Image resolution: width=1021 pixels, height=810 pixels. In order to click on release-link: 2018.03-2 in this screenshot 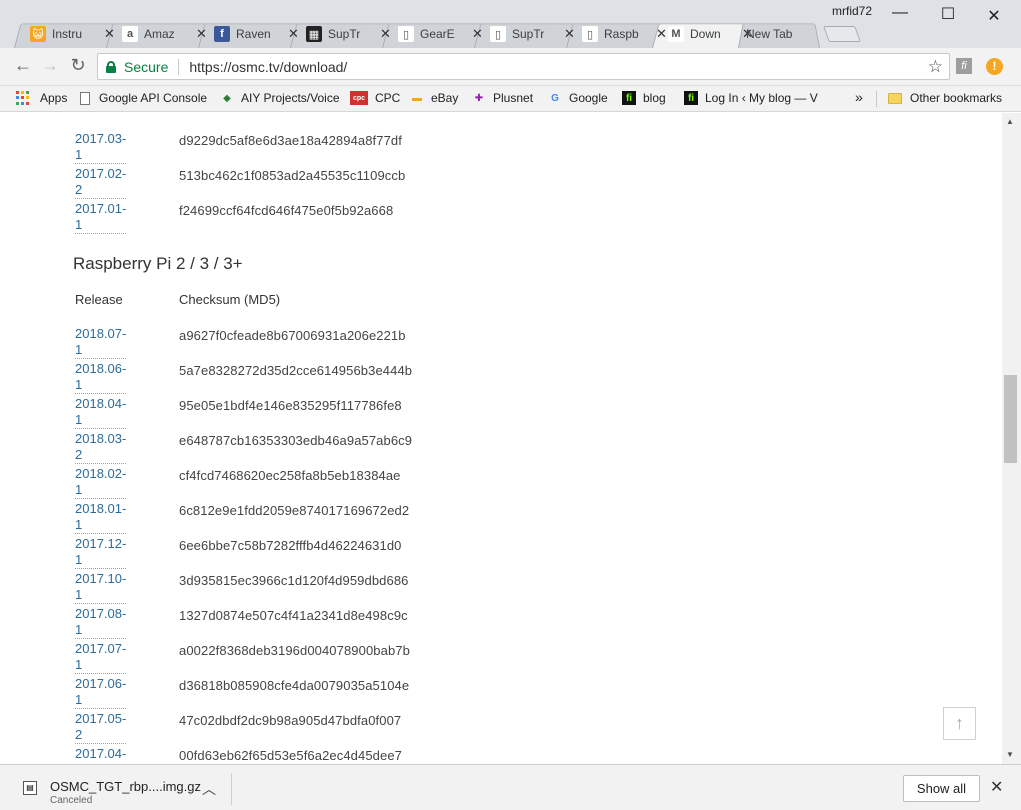, I will do `click(101, 447)`.